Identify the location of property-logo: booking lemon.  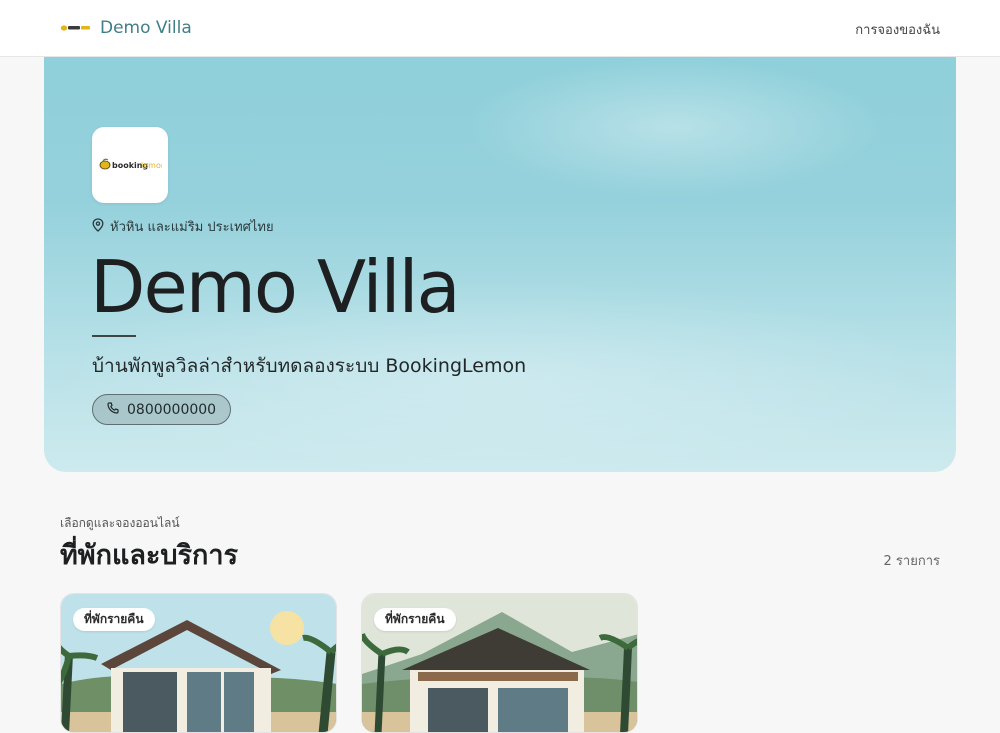
(130, 165).